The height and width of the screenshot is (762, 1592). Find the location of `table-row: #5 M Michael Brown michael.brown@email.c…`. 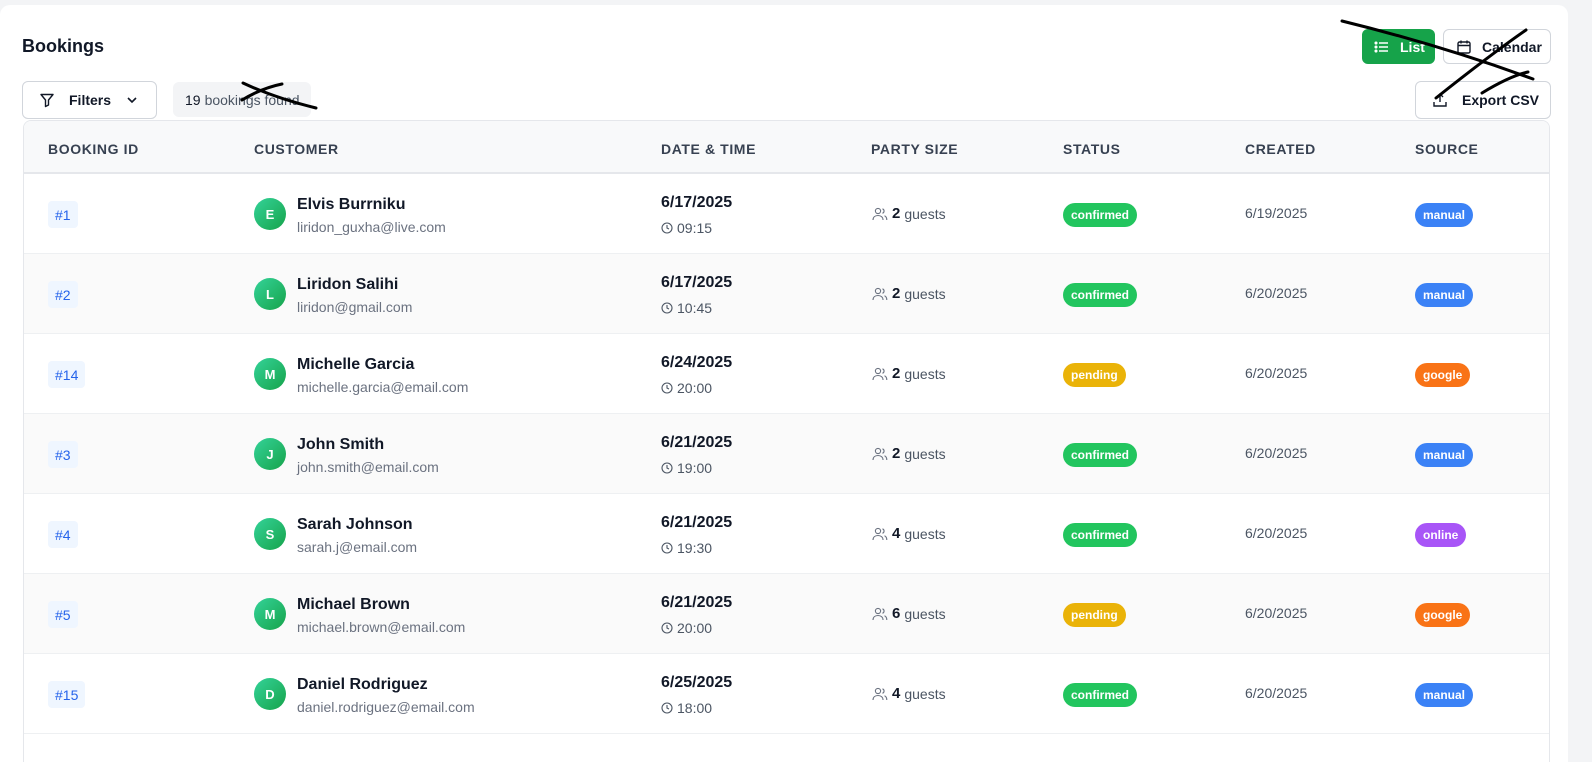

table-row: #5 M Michael Brown michael.brown@email.c… is located at coordinates (786, 614).